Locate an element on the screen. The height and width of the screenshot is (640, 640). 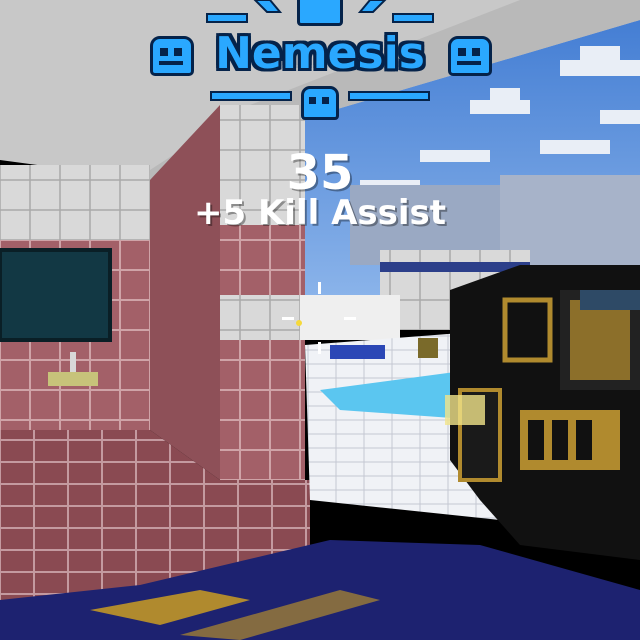
window is located at coordinates (56, 295).